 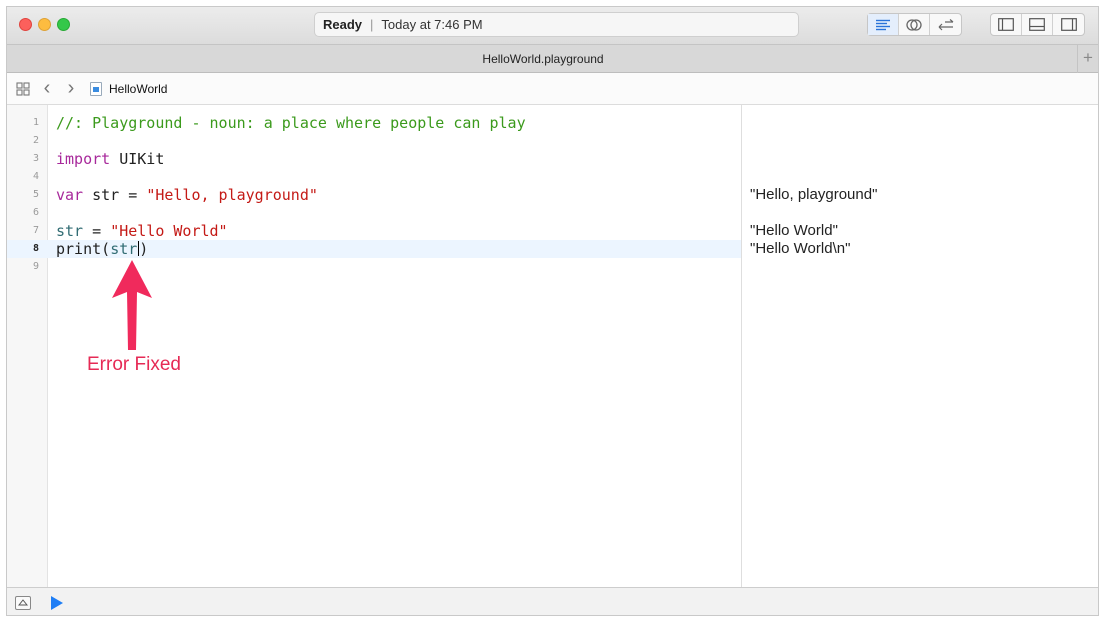 I want to click on code-paren: ), so click(x=144, y=249).